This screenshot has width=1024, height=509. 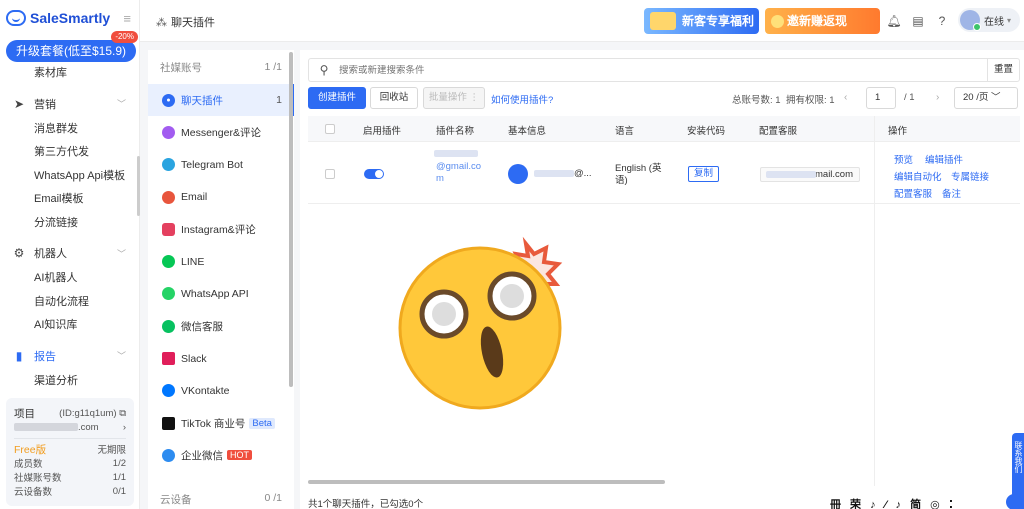 I want to click on top-bar: ⁂ 聊天插件 新客专享福利 邀新赚返现 🔔︎ ▤ ? 在线 ▾, so click(x=582, y=21).